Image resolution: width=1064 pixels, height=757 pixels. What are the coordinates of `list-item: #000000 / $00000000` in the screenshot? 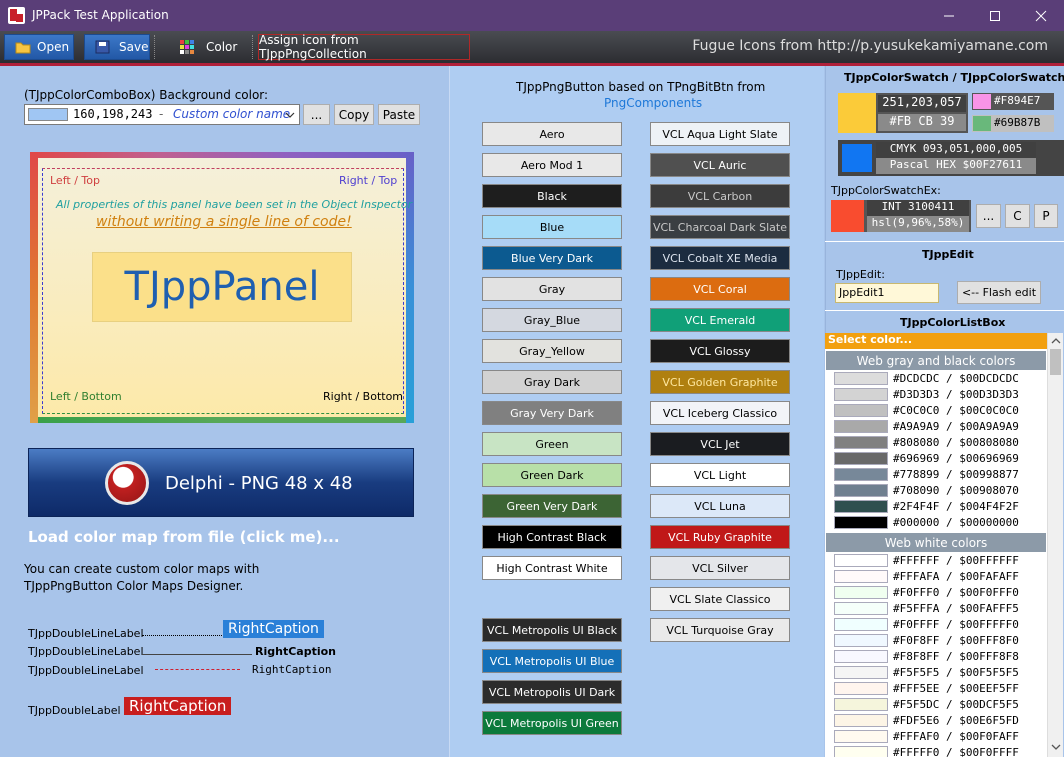 It's located at (940, 523).